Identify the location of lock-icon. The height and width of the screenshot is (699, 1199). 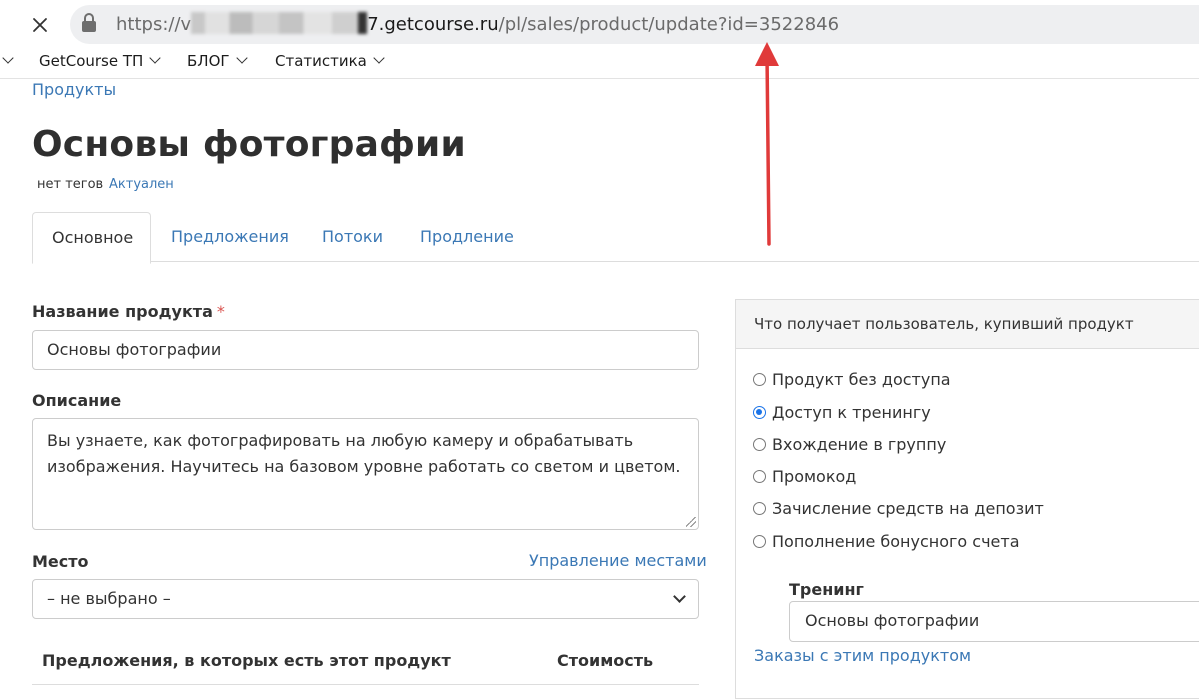
(89, 23).